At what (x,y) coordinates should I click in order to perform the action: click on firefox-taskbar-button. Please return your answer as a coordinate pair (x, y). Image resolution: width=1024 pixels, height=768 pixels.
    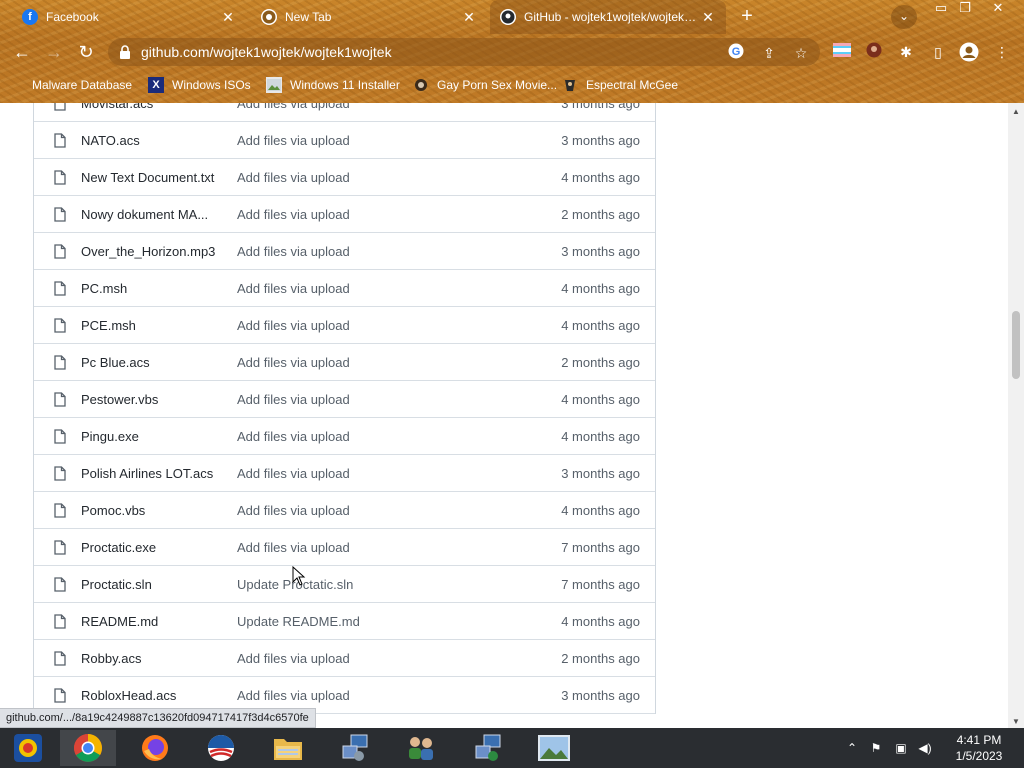
    Looking at the image, I should click on (155, 748).